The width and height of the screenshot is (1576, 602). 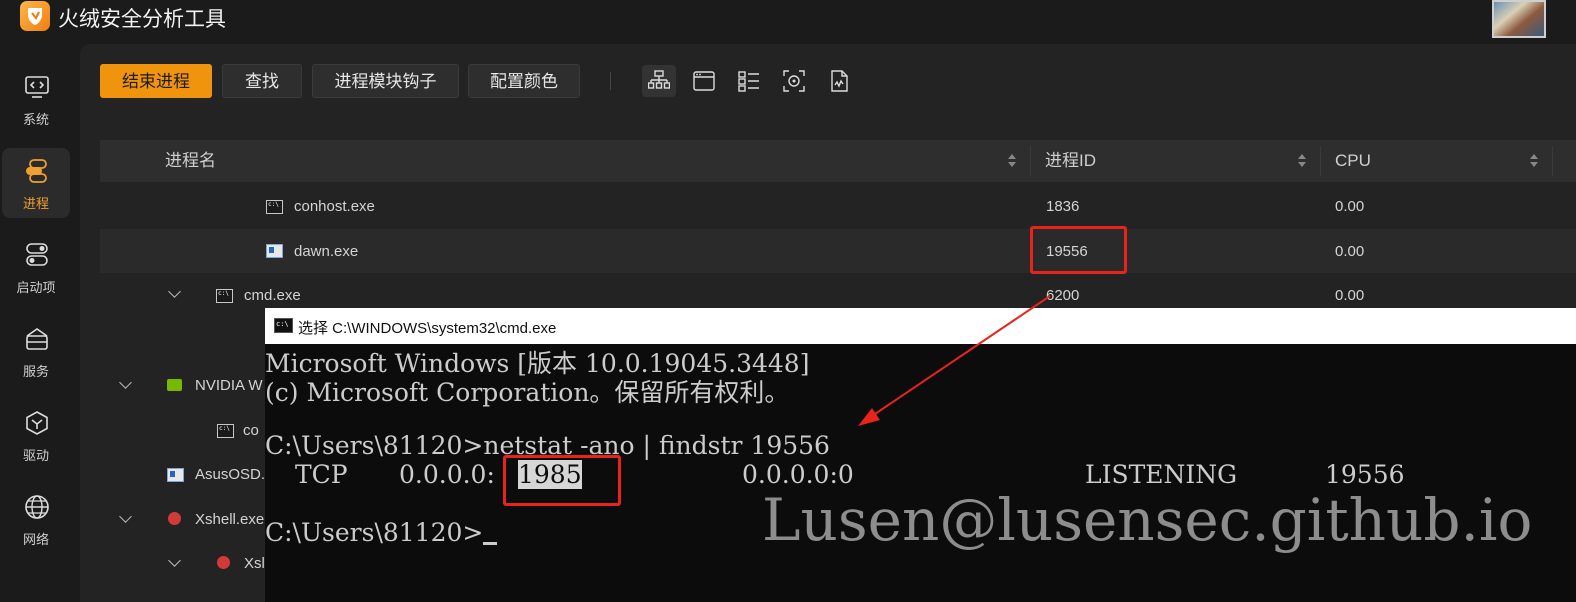 What do you see at coordinates (1147, 520) in the screenshot?
I see `watermark: Lusen@lusensec.github.io` at bounding box center [1147, 520].